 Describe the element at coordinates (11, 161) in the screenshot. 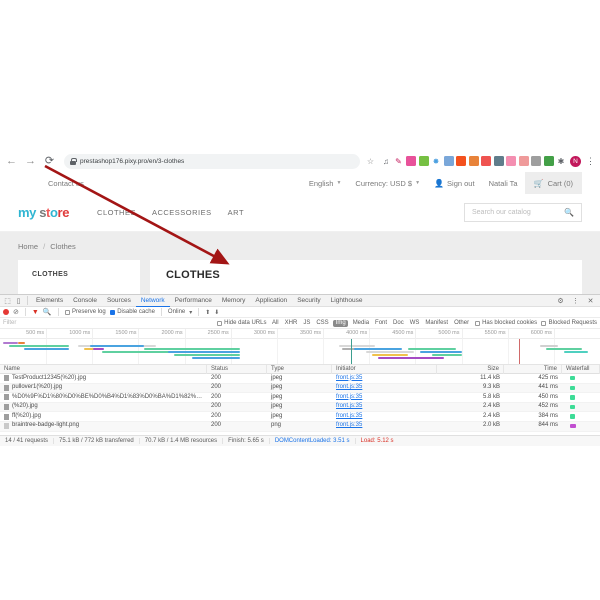

I see `back-icon: ←` at that location.